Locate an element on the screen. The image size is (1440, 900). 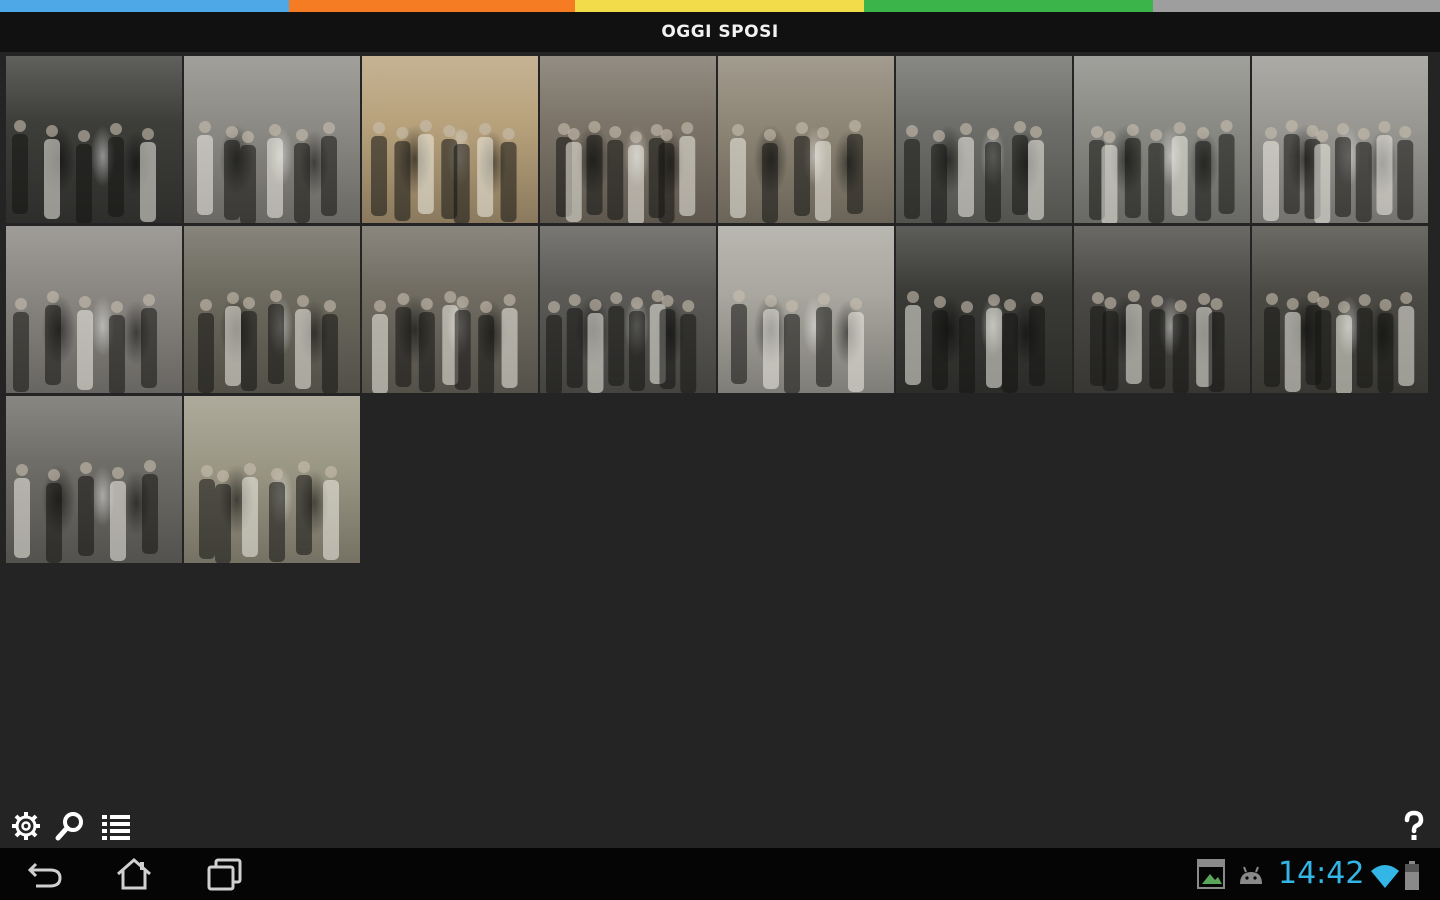
accent-segment-yellow is located at coordinates (719, 6).